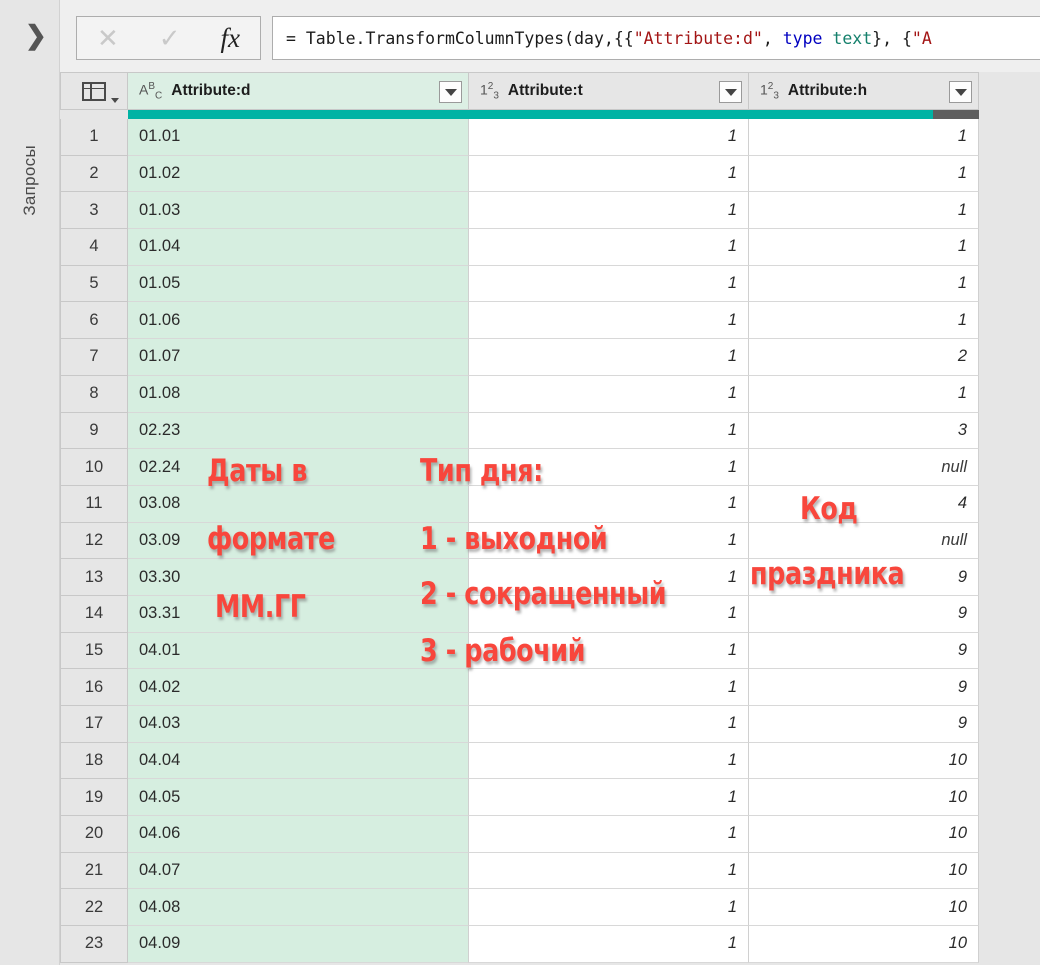  Describe the element at coordinates (609, 91) in the screenshot. I see `column-header-attribute-t: 123 Attribute:t` at that location.